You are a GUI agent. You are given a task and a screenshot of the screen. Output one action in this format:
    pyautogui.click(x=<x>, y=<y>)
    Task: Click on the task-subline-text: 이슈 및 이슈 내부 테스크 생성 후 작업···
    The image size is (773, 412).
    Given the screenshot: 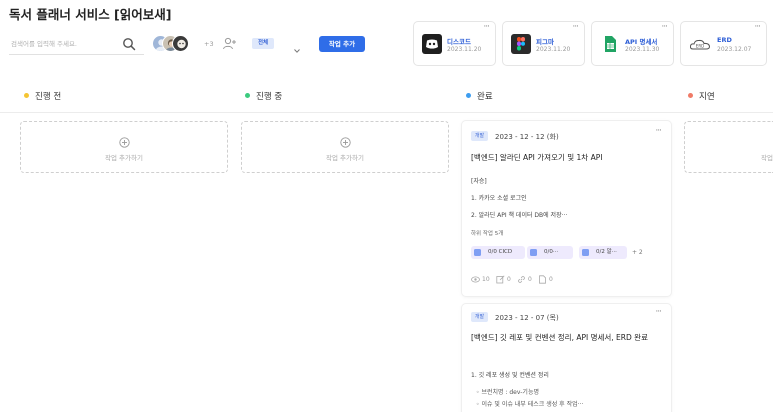 What is the action you would take?
    pyautogui.click(x=532, y=404)
    